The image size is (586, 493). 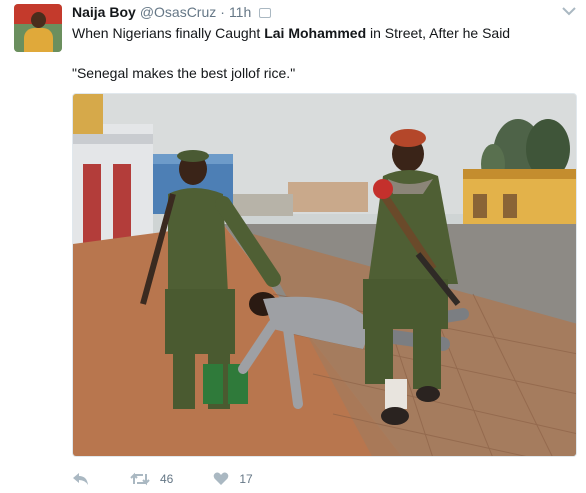 What do you see at coordinates (151, 479) in the screenshot?
I see `retweet-button: 46` at bounding box center [151, 479].